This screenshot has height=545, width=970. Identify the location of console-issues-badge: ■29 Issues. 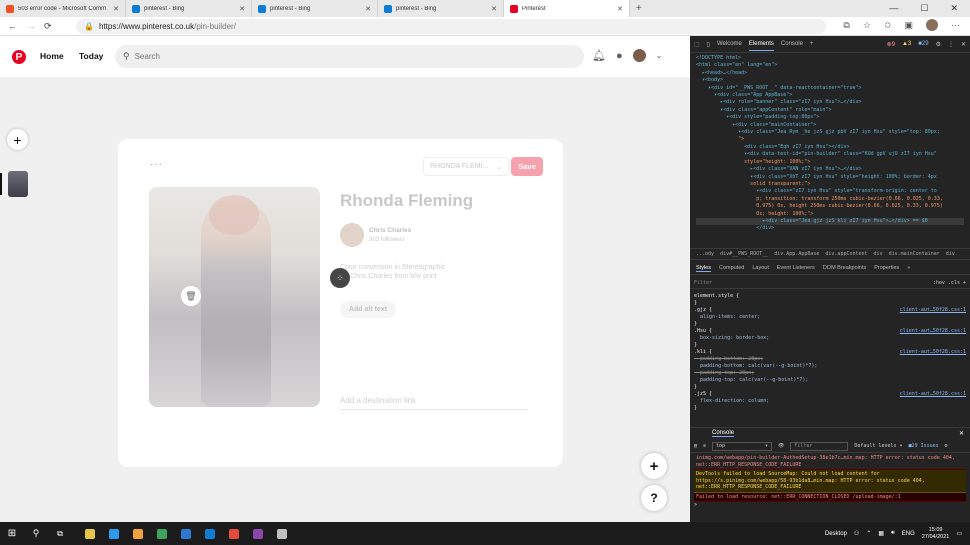
(924, 446).